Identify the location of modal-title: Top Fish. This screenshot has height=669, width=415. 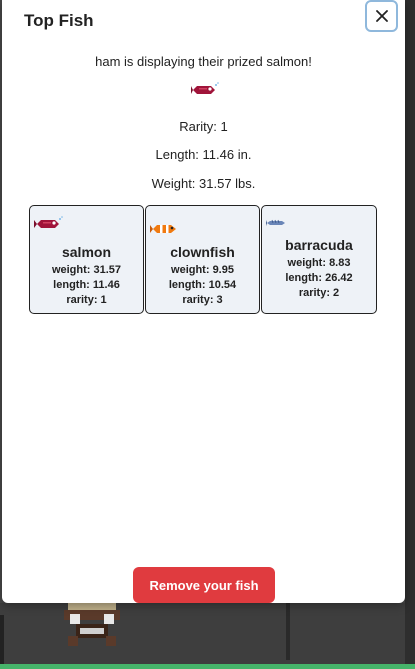
(59, 20).